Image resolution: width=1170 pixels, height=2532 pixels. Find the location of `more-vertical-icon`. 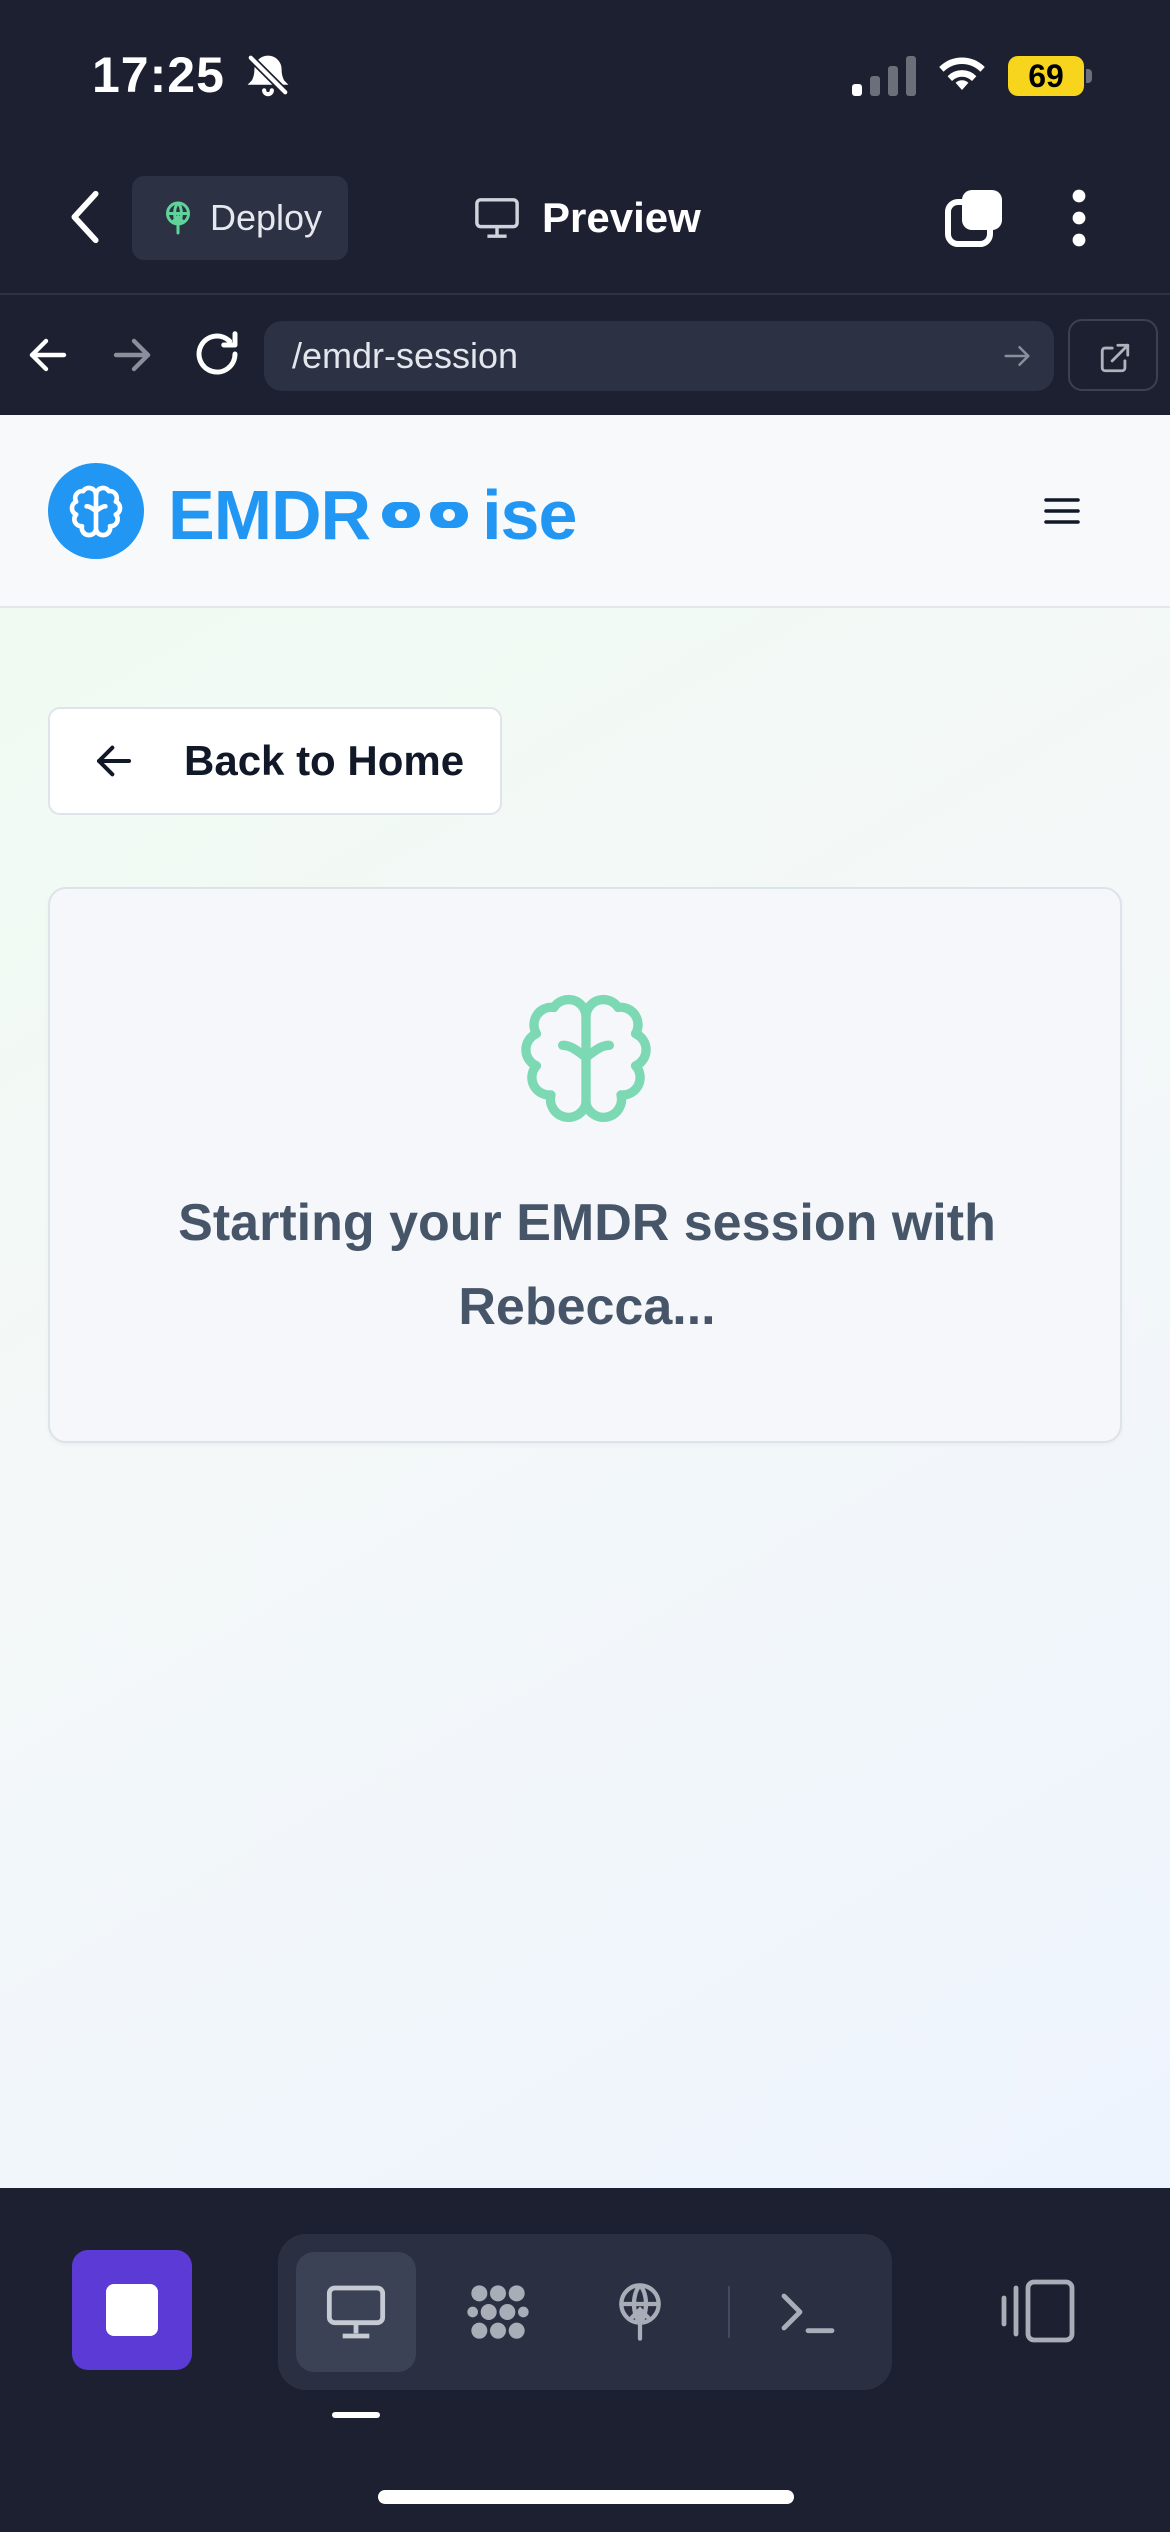

more-vertical-icon is located at coordinates (1079, 218).